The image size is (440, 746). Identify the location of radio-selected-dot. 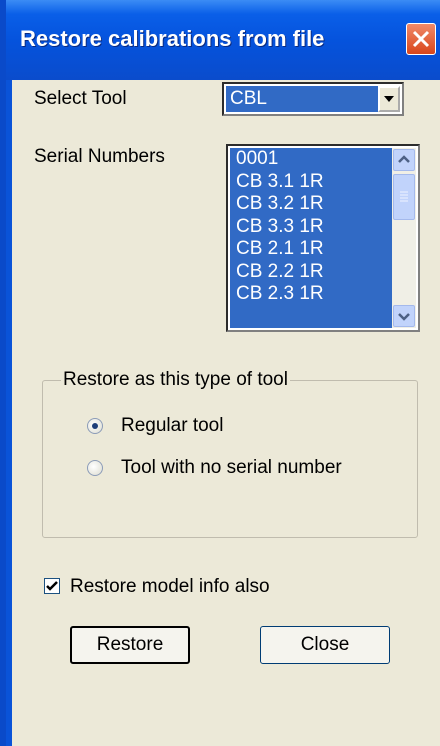
(95, 426).